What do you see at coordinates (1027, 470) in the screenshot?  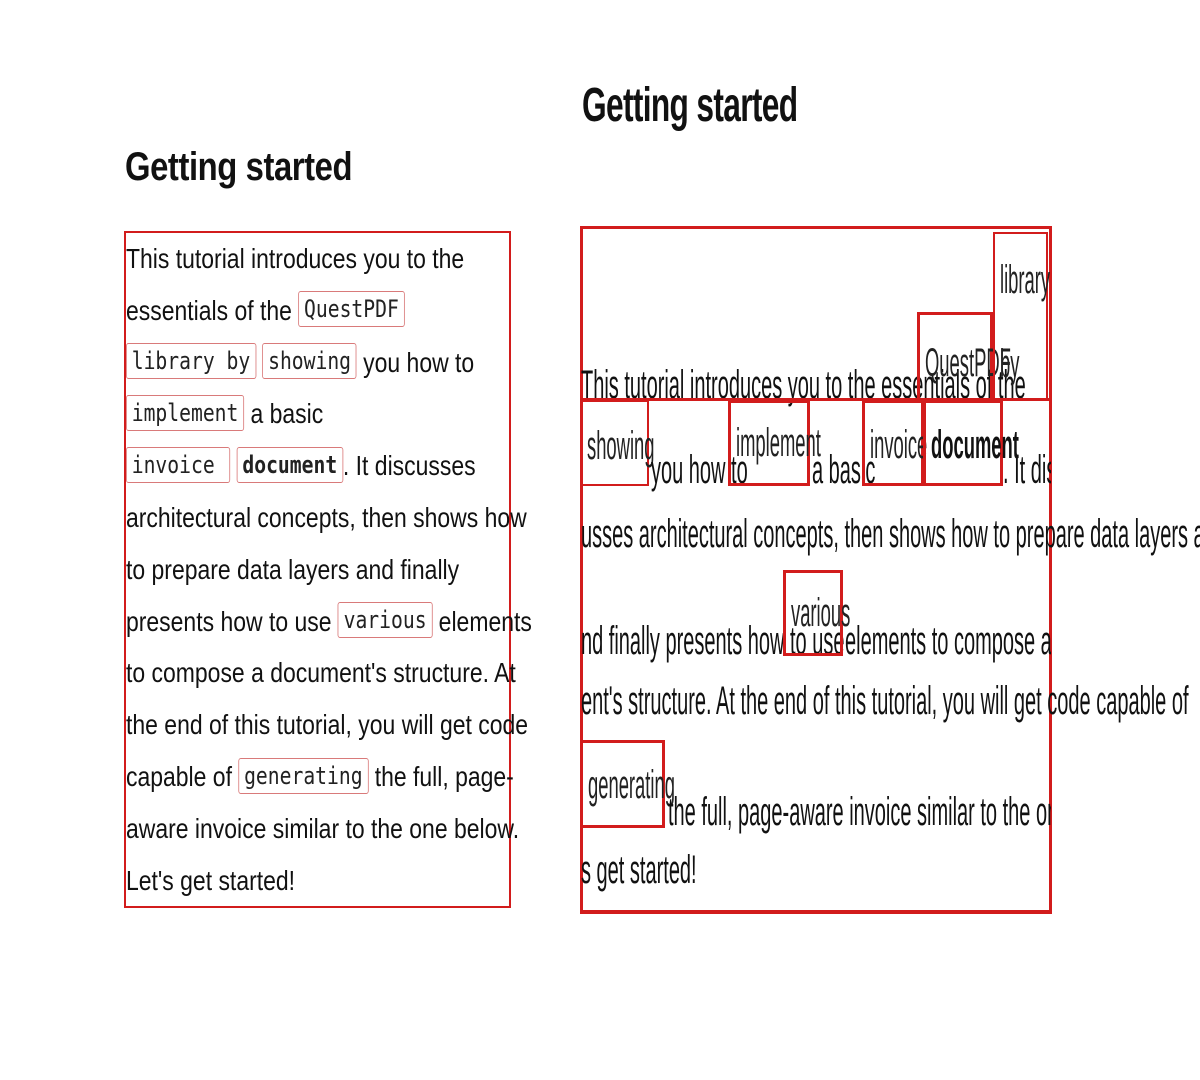 I see `right-row: . It disc` at bounding box center [1027, 470].